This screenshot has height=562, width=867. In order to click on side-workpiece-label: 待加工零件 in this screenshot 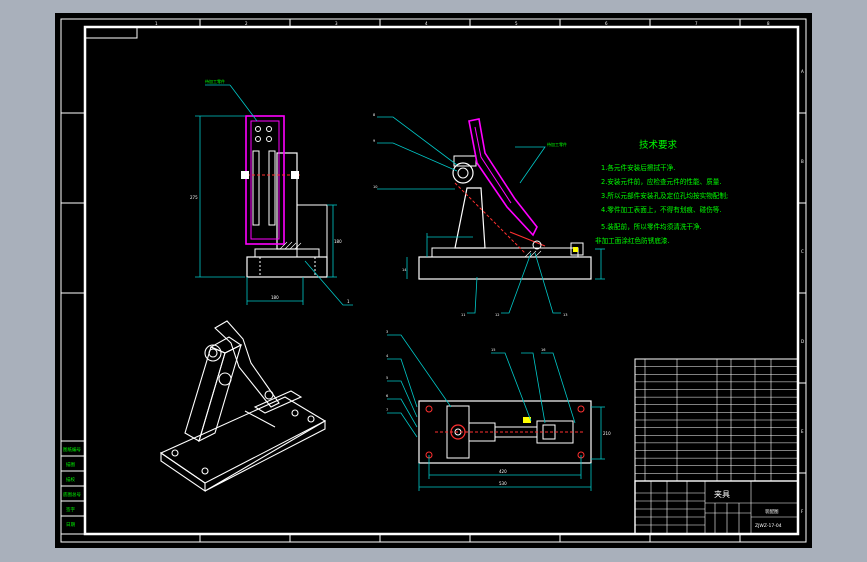, I will do `click(557, 144)`.